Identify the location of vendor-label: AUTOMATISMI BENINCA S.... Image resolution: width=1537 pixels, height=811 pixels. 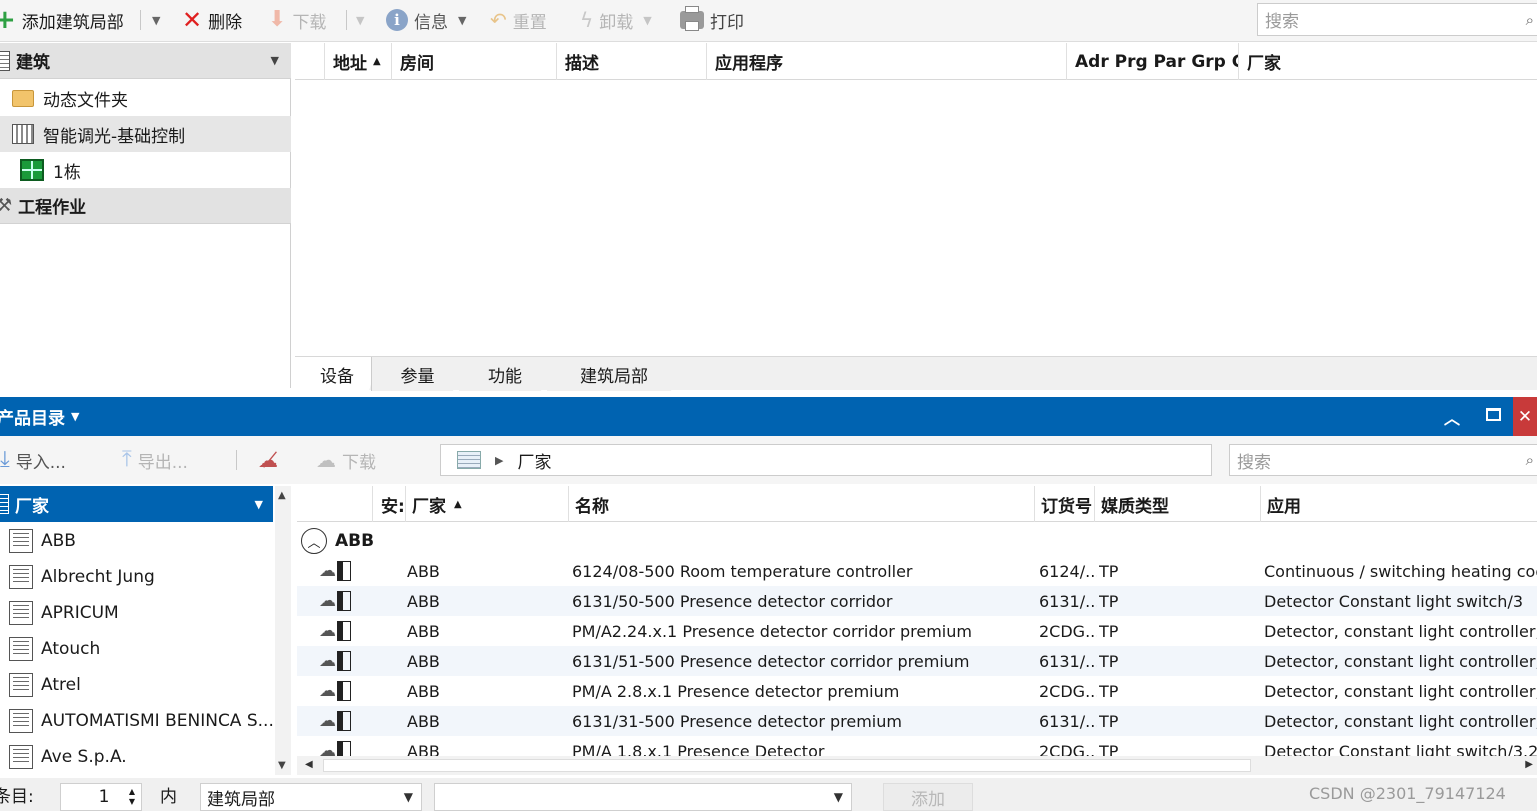
(157, 721).